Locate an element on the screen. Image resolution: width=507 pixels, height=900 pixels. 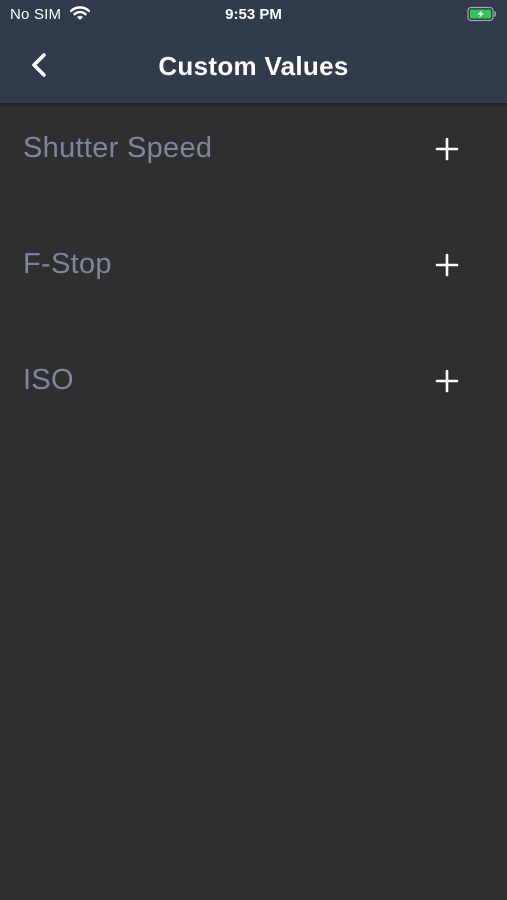
list-item-label: F-Stop is located at coordinates (67, 264).